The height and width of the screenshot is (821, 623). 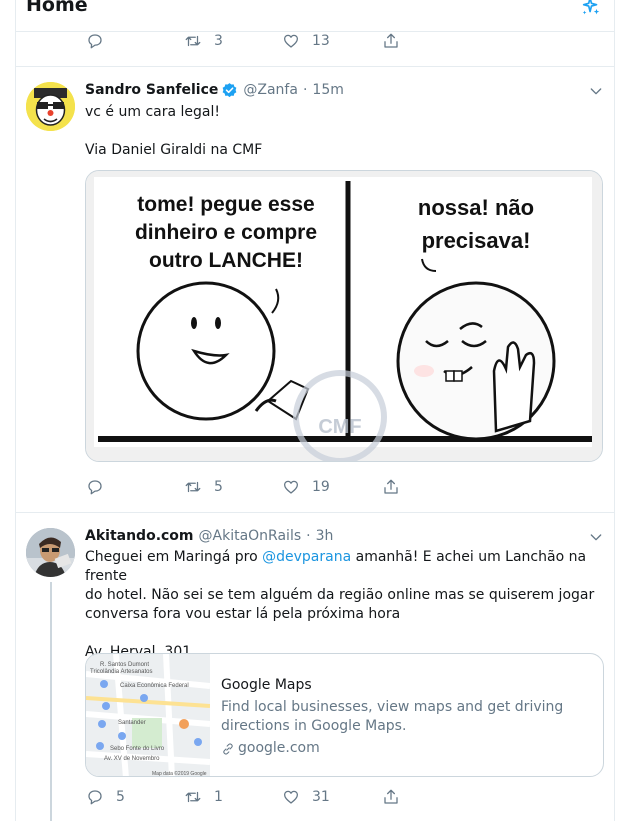 What do you see at coordinates (339, 427) in the screenshot?
I see `watermark-text: CMF` at bounding box center [339, 427].